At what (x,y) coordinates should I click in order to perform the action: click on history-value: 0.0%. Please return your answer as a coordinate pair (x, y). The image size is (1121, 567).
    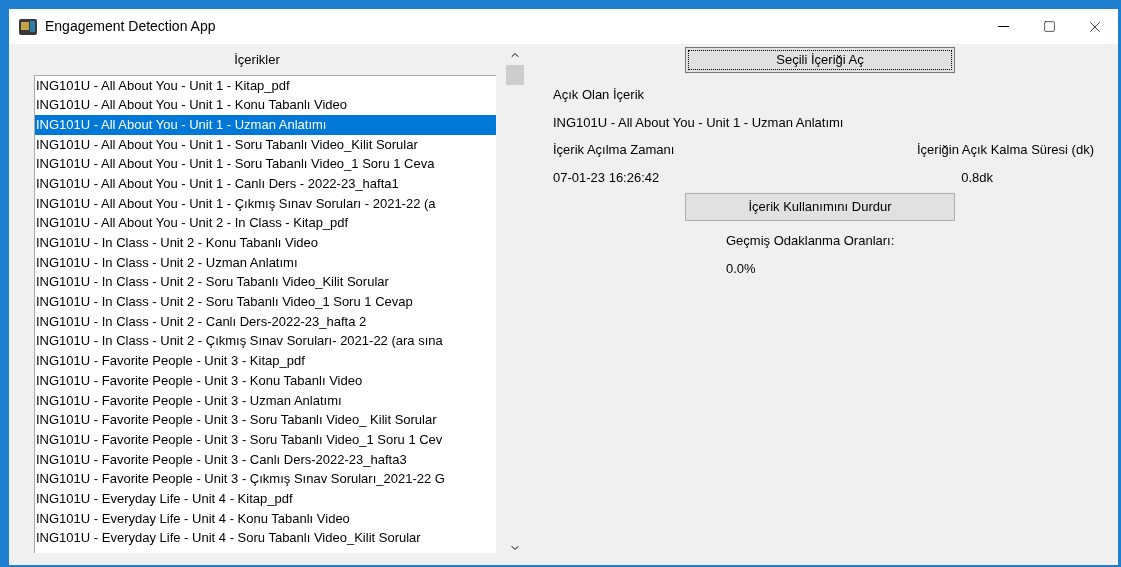
    Looking at the image, I should click on (741, 268).